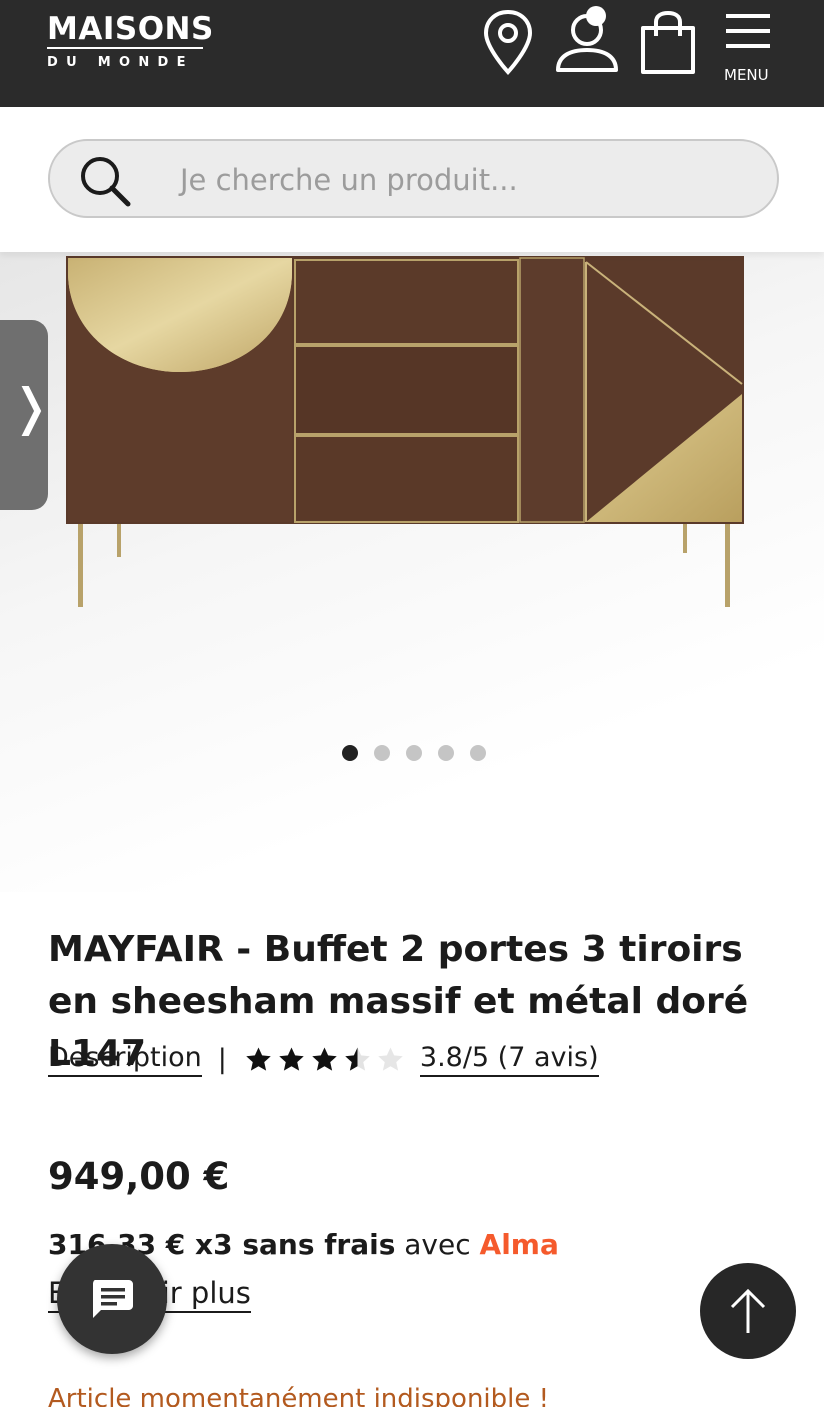 The image size is (824, 1407). What do you see at coordinates (298, 1395) in the screenshot?
I see `availability-status: Article momentanément indisponible !` at bounding box center [298, 1395].